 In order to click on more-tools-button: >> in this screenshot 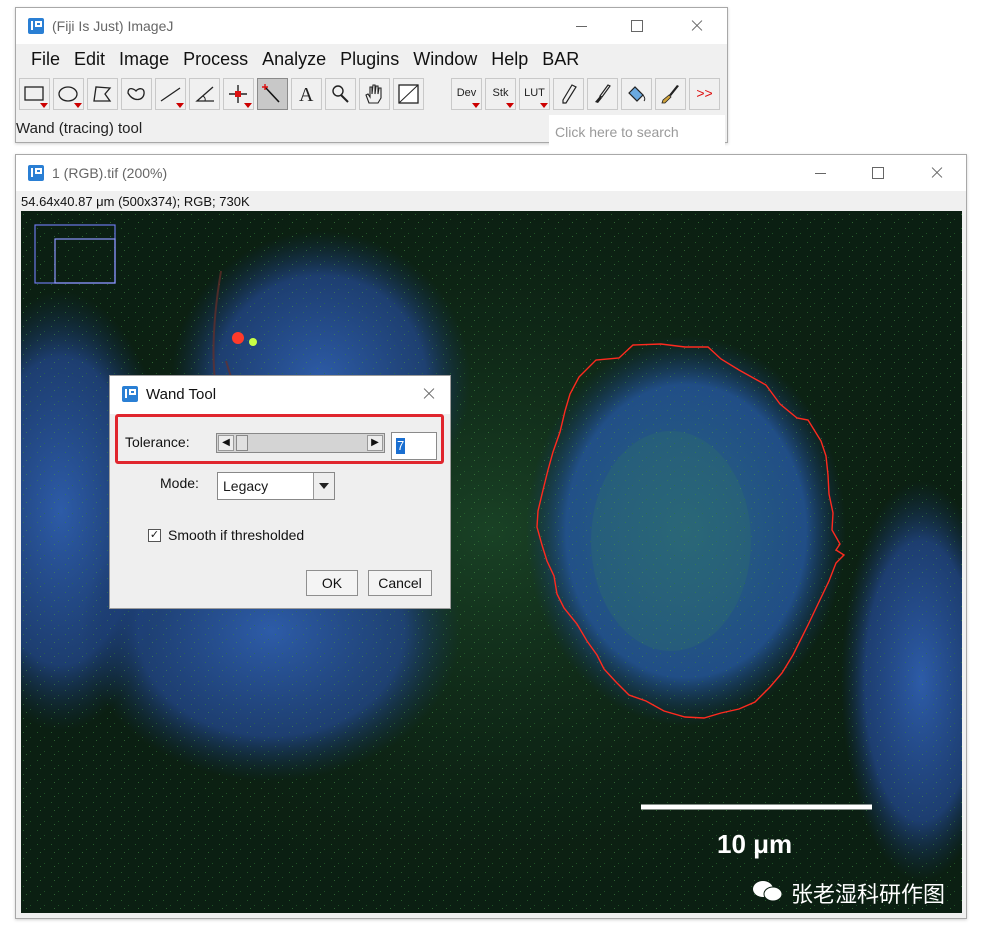, I will do `click(704, 94)`.